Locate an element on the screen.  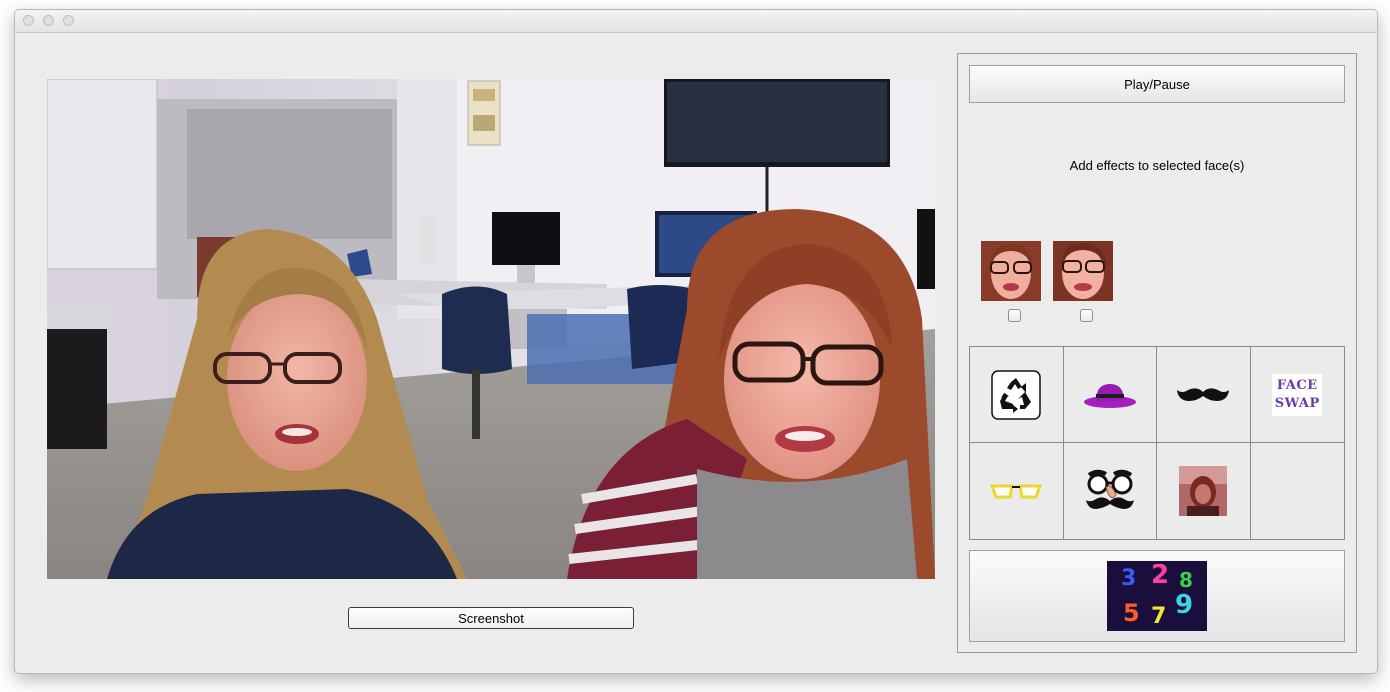
minimize-icon is located at coordinates (48, 20).